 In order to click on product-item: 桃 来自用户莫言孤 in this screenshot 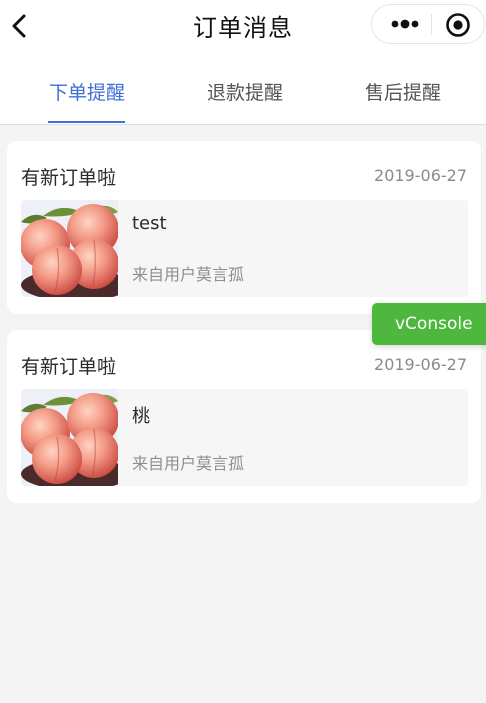, I will do `click(244, 437)`.